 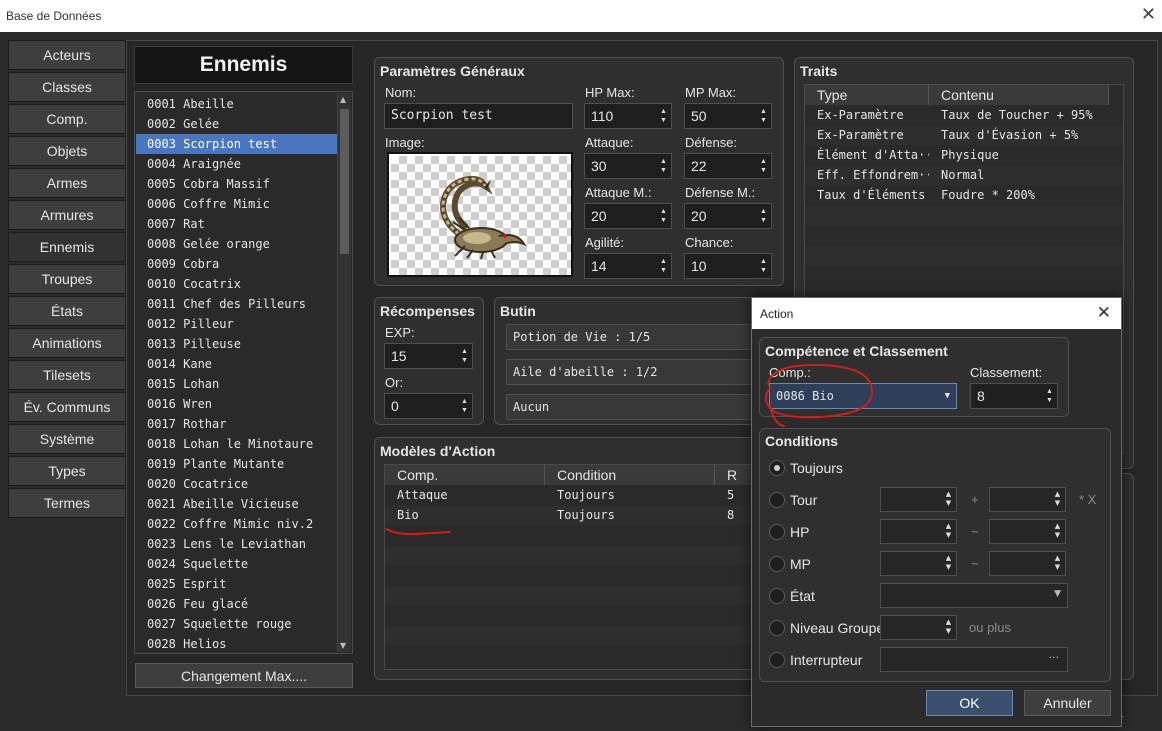 I want to click on party-level-field: ▲ ▼, so click(x=918, y=627).